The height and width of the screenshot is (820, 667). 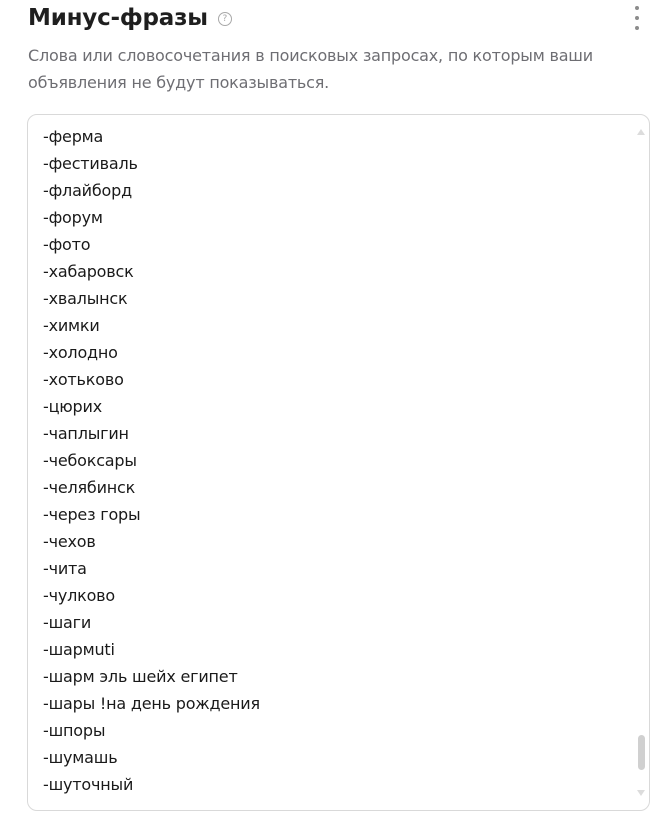 What do you see at coordinates (336, 379) in the screenshot?
I see `phrase-line: -хотьково` at bounding box center [336, 379].